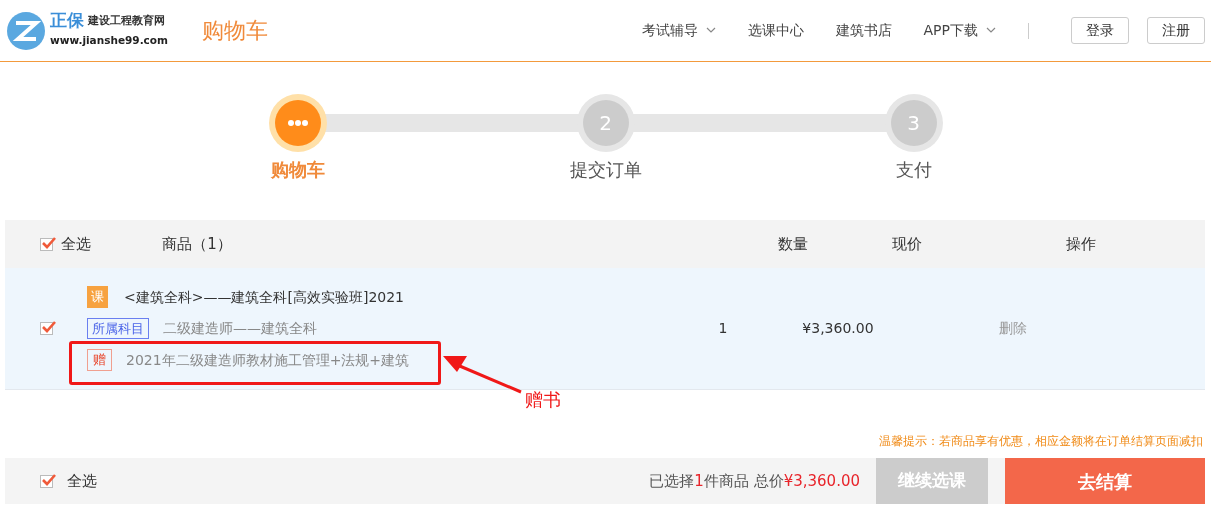 This screenshot has height=511, width=1211. What do you see at coordinates (109, 41) in the screenshot?
I see `logo-url: www.jianshe99.com` at bounding box center [109, 41].